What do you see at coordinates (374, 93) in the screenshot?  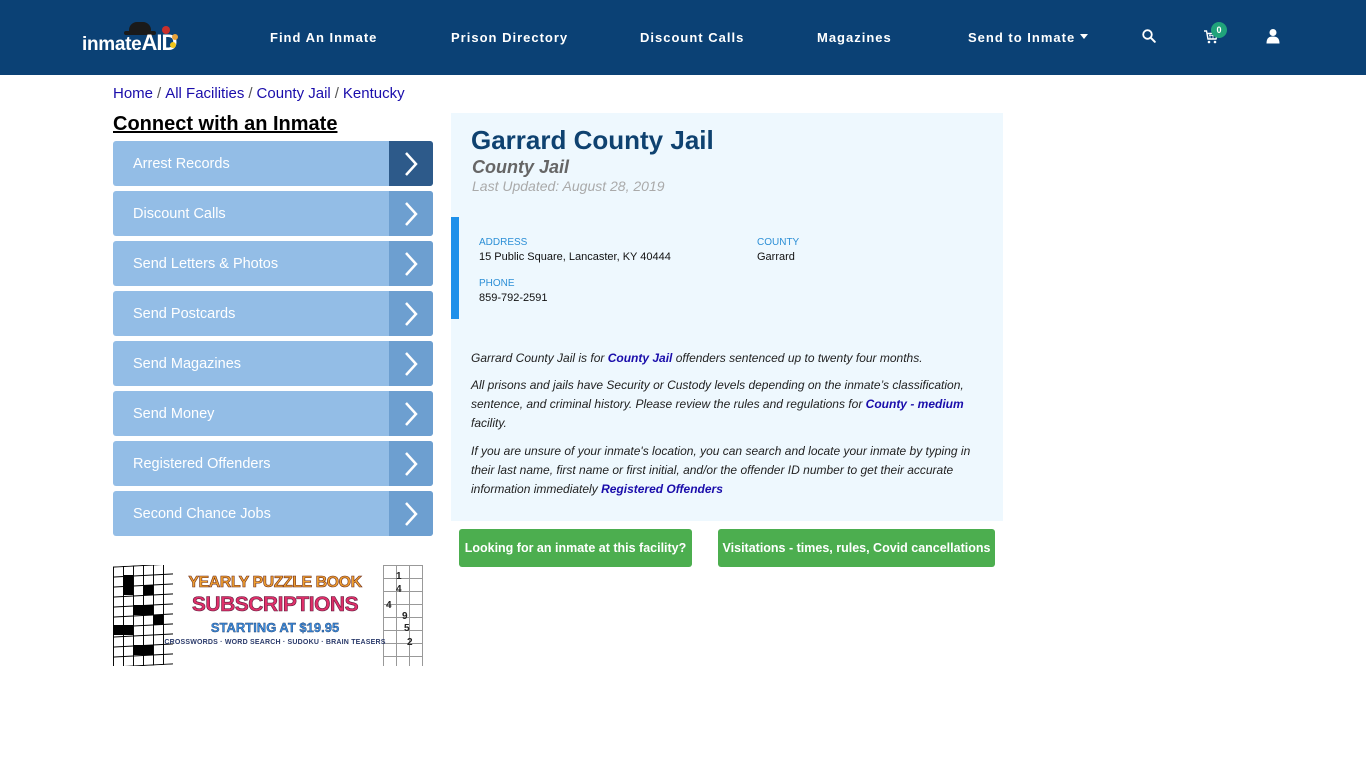 I see `breadcrumb-kentucky: Kentucky` at bounding box center [374, 93].